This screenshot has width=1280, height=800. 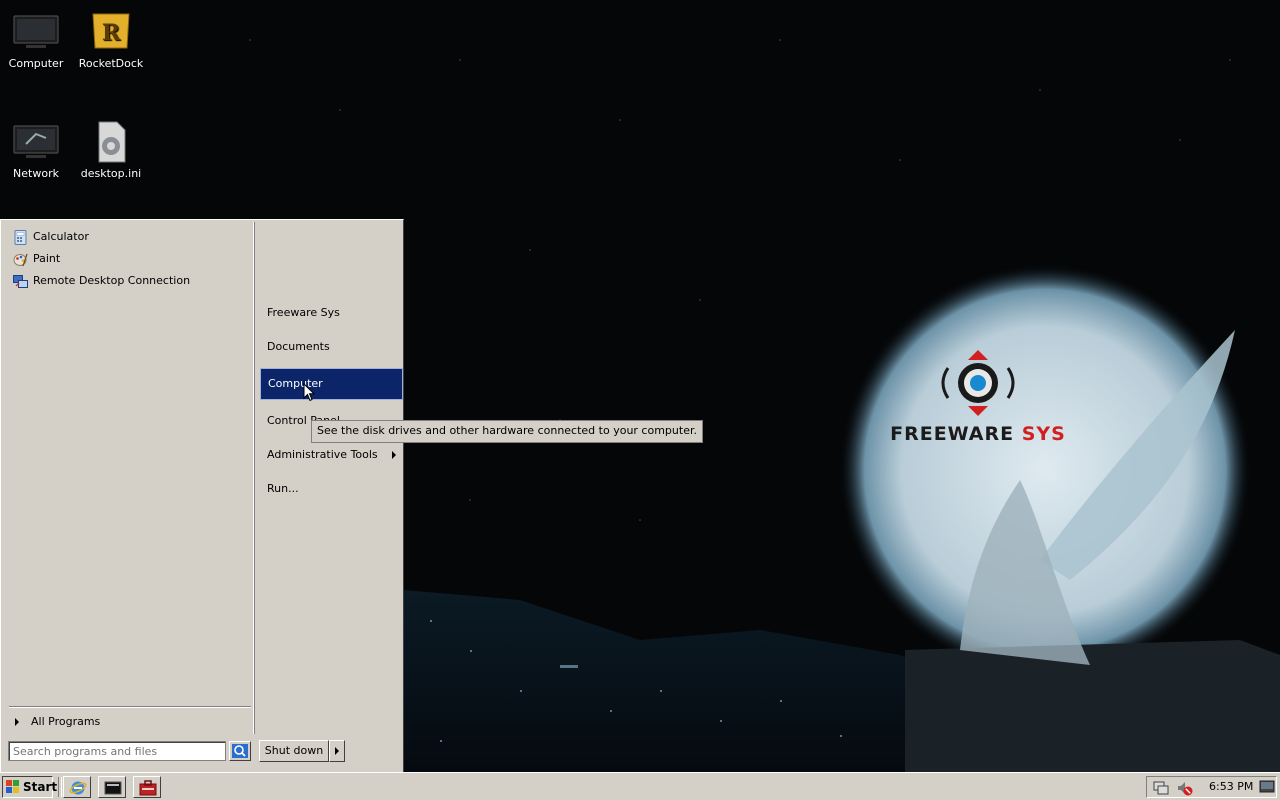 I want to click on internet-explorer-icon, so click(x=78, y=788).